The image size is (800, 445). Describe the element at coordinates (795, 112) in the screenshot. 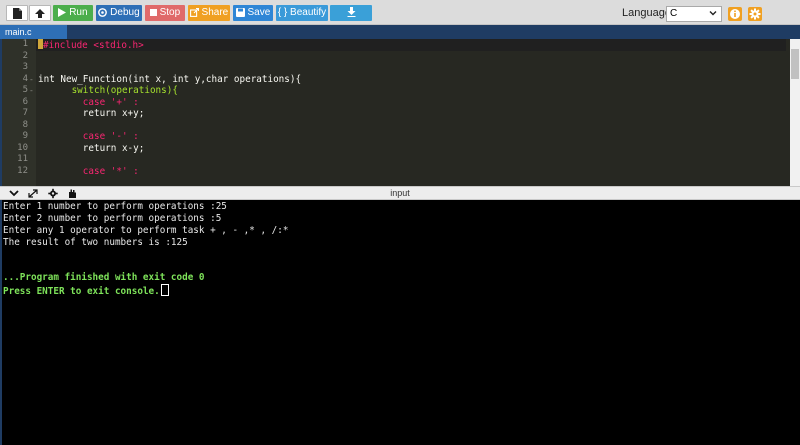

I see `editor-scrollbar` at that location.